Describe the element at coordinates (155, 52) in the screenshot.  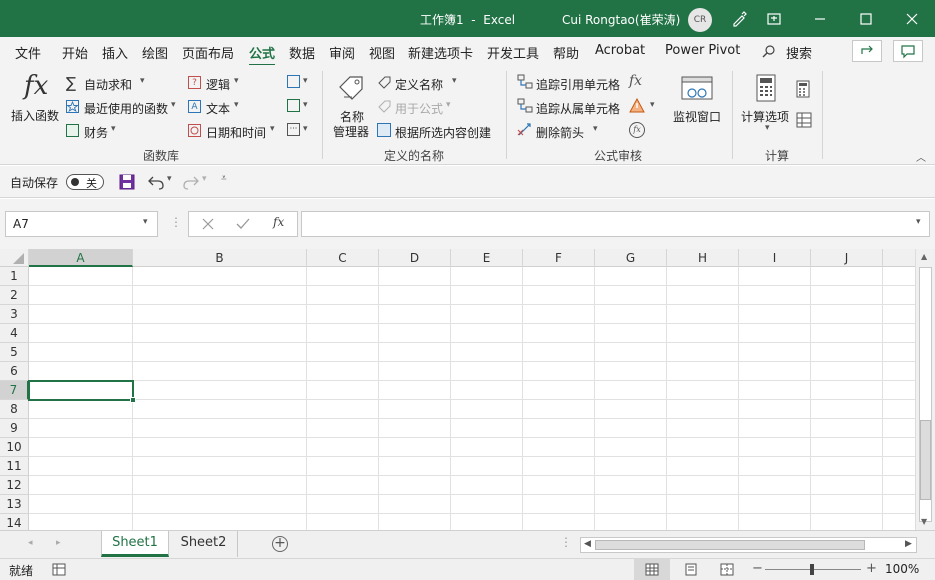
I see `tab-draw: 绘图` at that location.